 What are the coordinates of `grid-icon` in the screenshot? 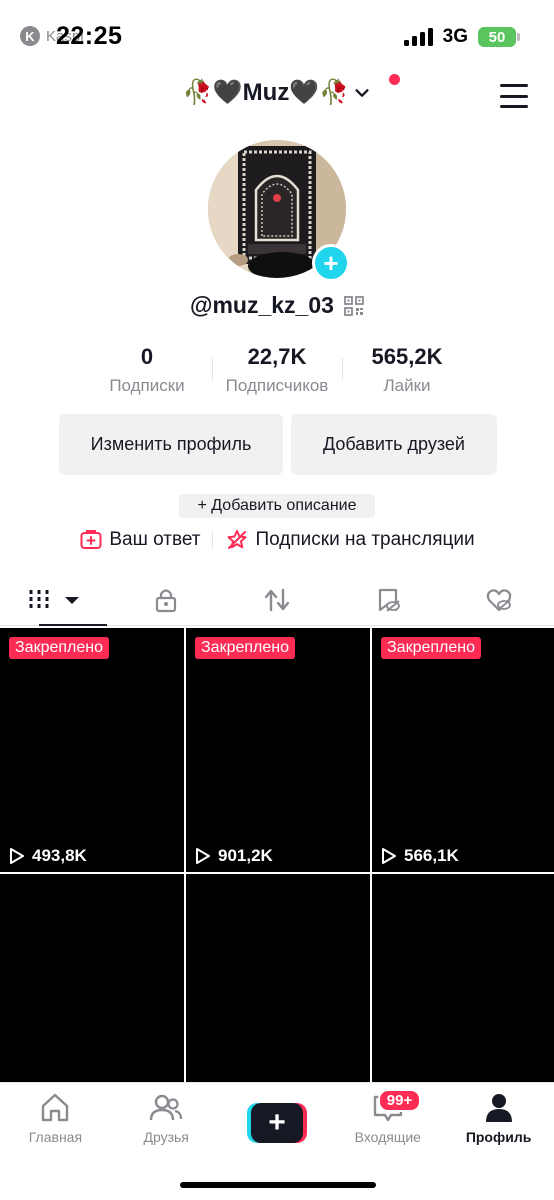 It's located at (54, 599).